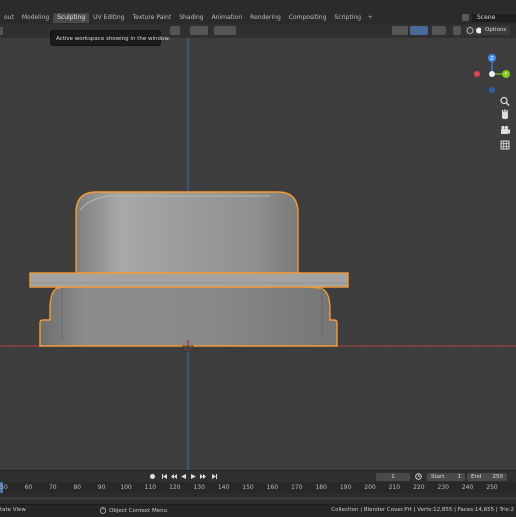 This screenshot has width=516, height=517. Describe the element at coordinates (101, 487) in the screenshot. I see `ruler-tick-label: 90` at that location.